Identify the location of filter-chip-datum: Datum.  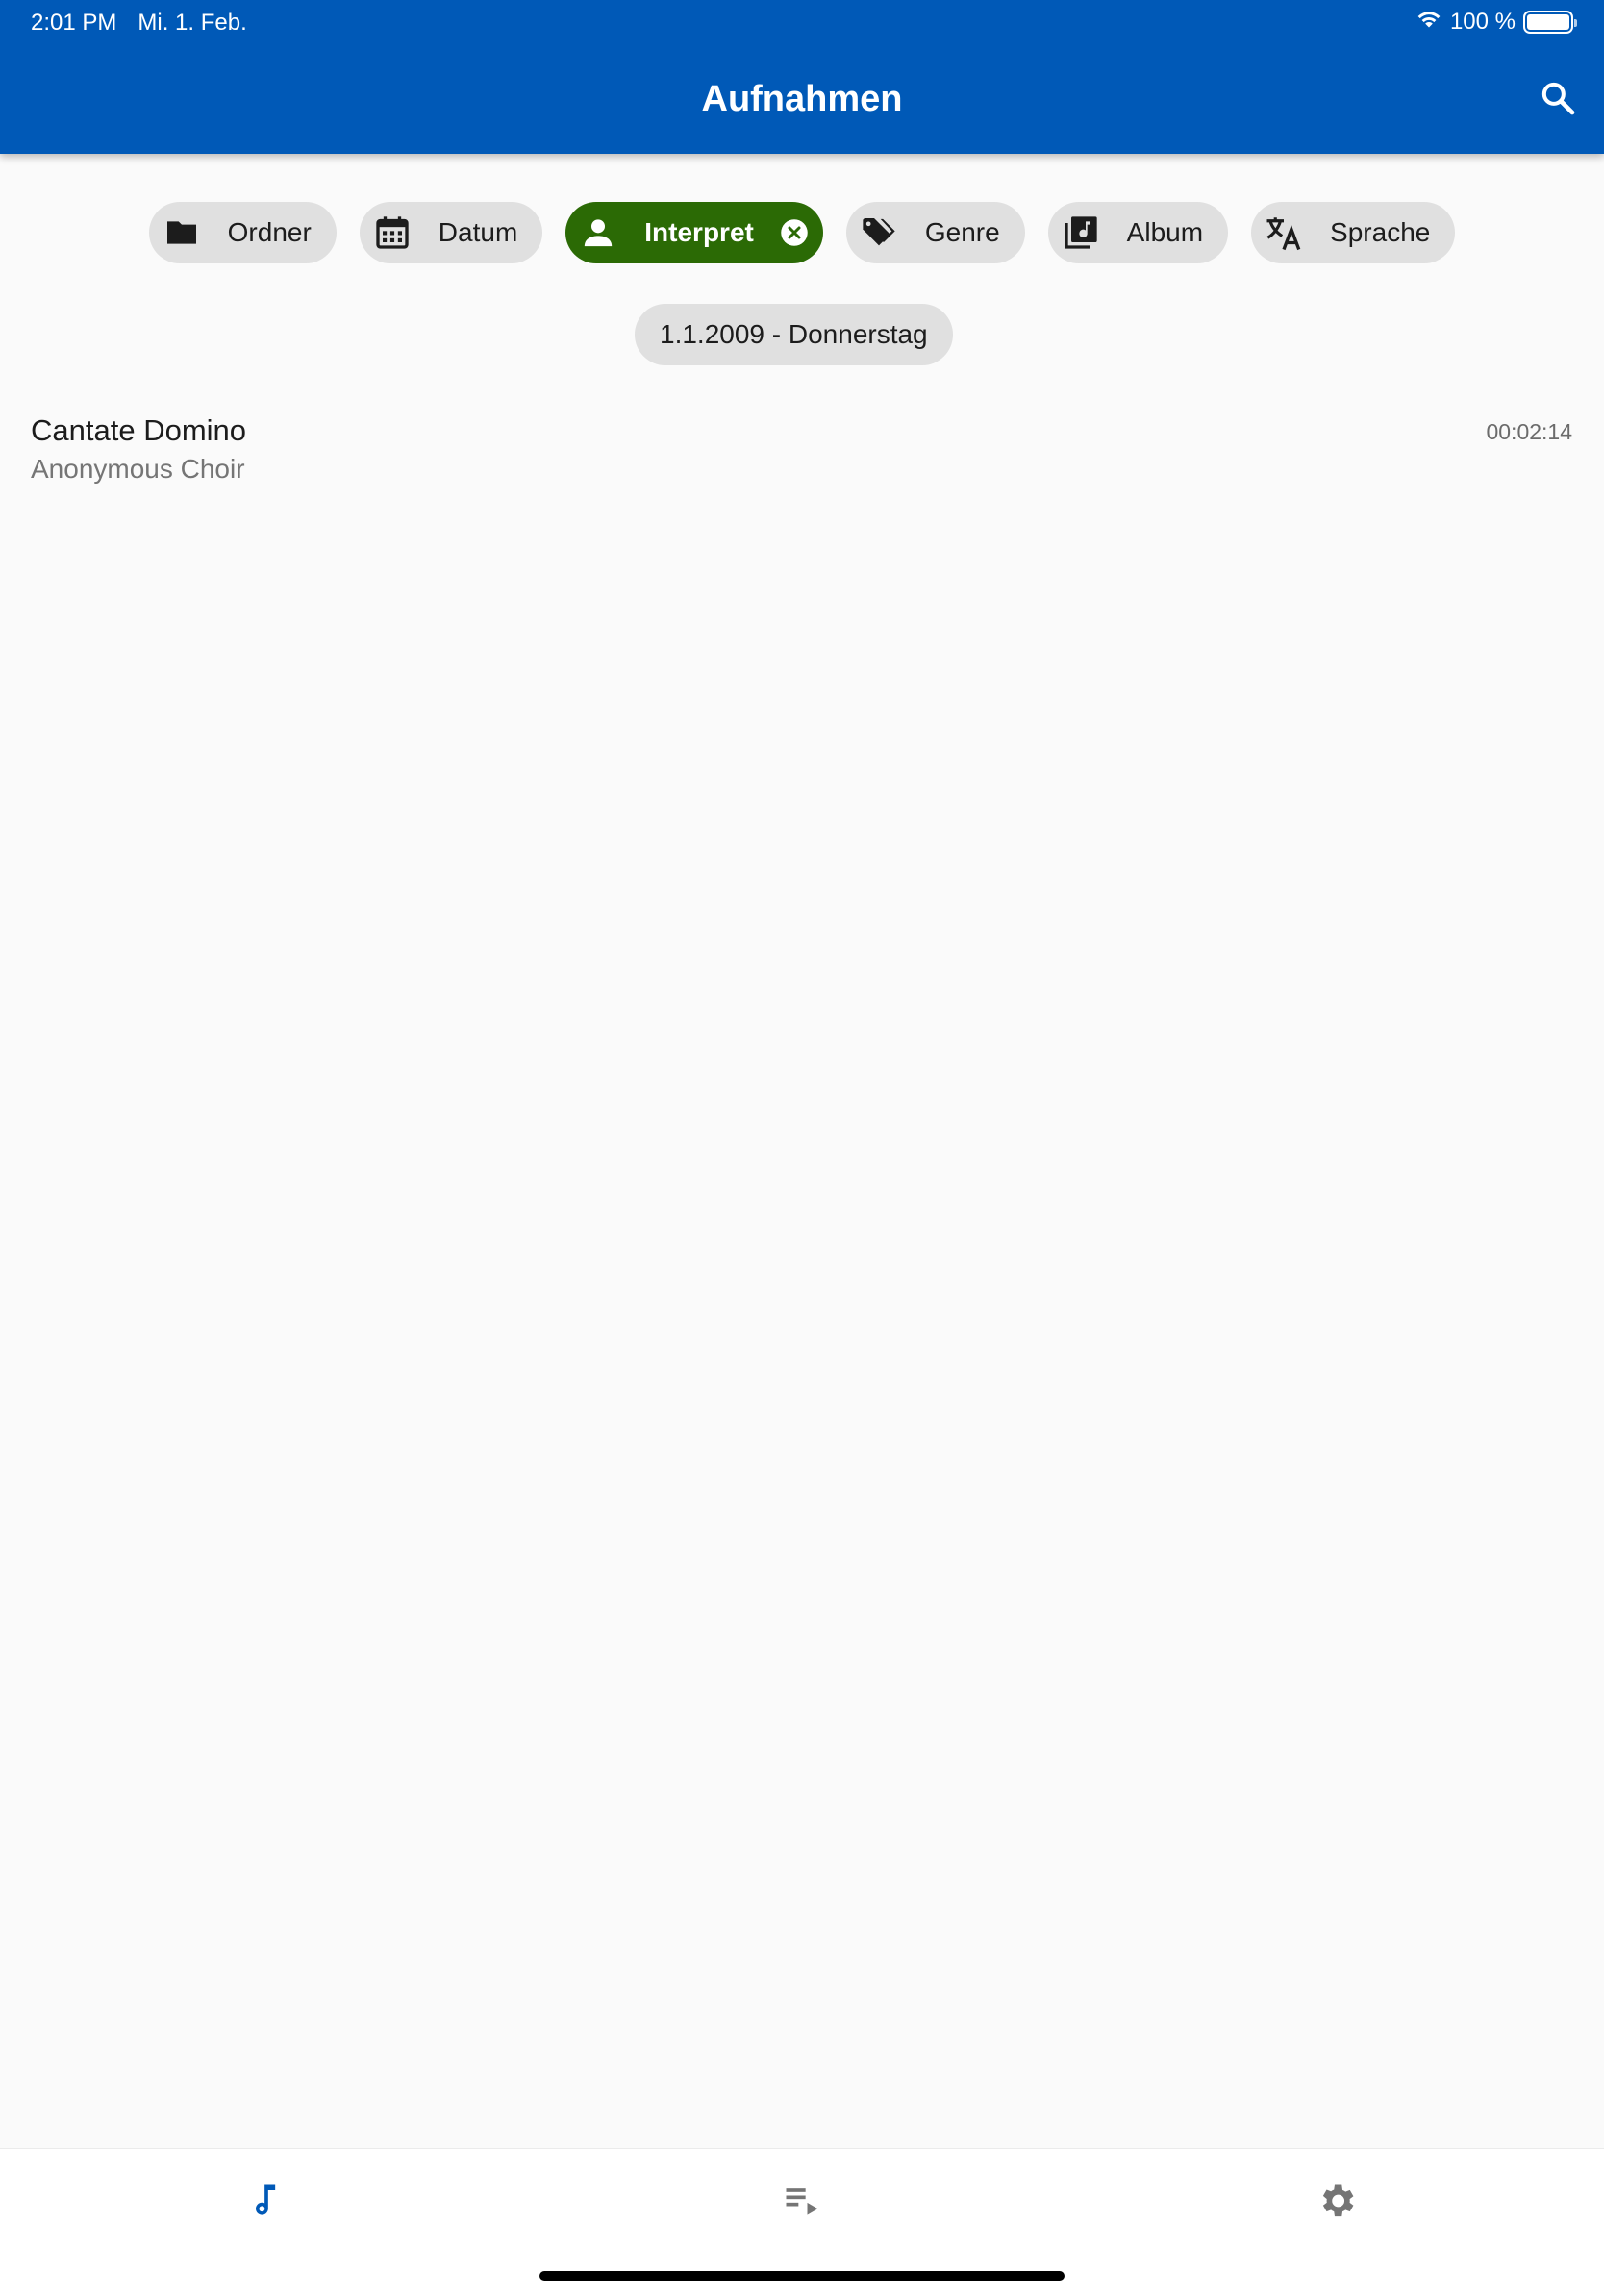
(451, 232).